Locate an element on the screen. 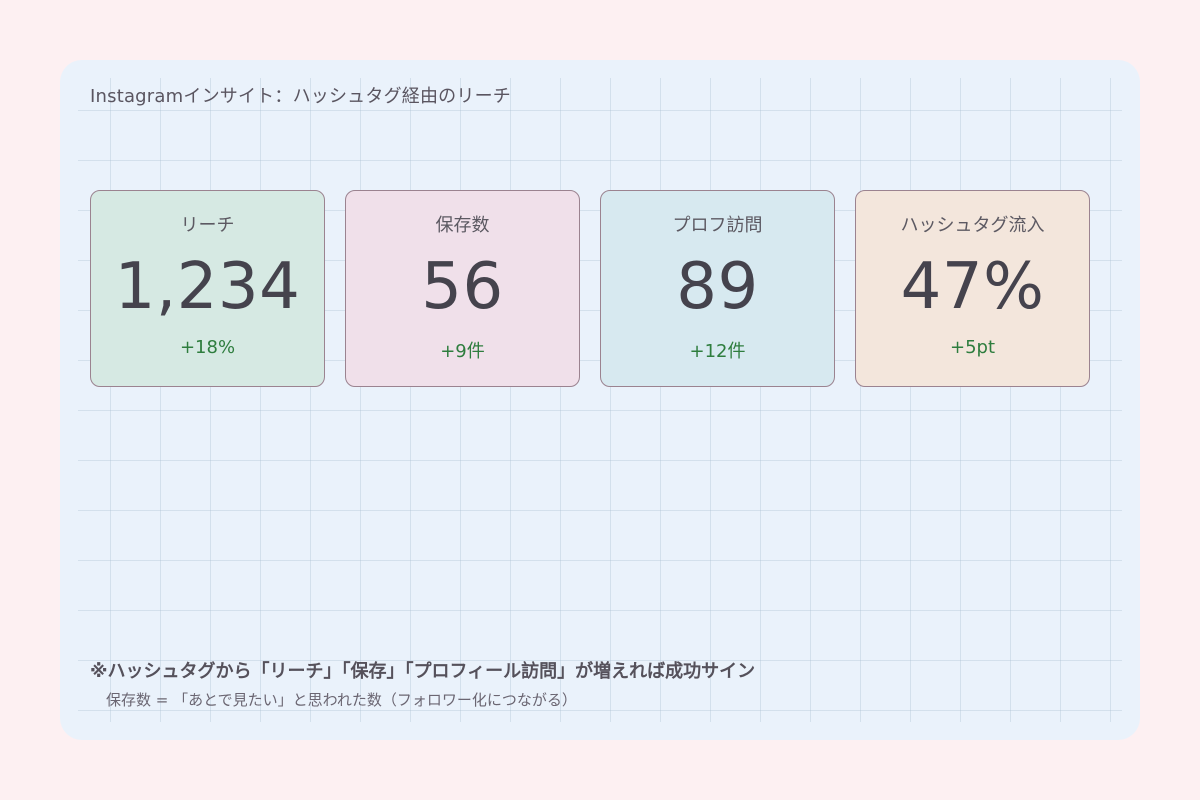 The height and width of the screenshot is (800, 1200). metric-card-profile-visits: プロフ訪問 89 +12件 is located at coordinates (717, 288).